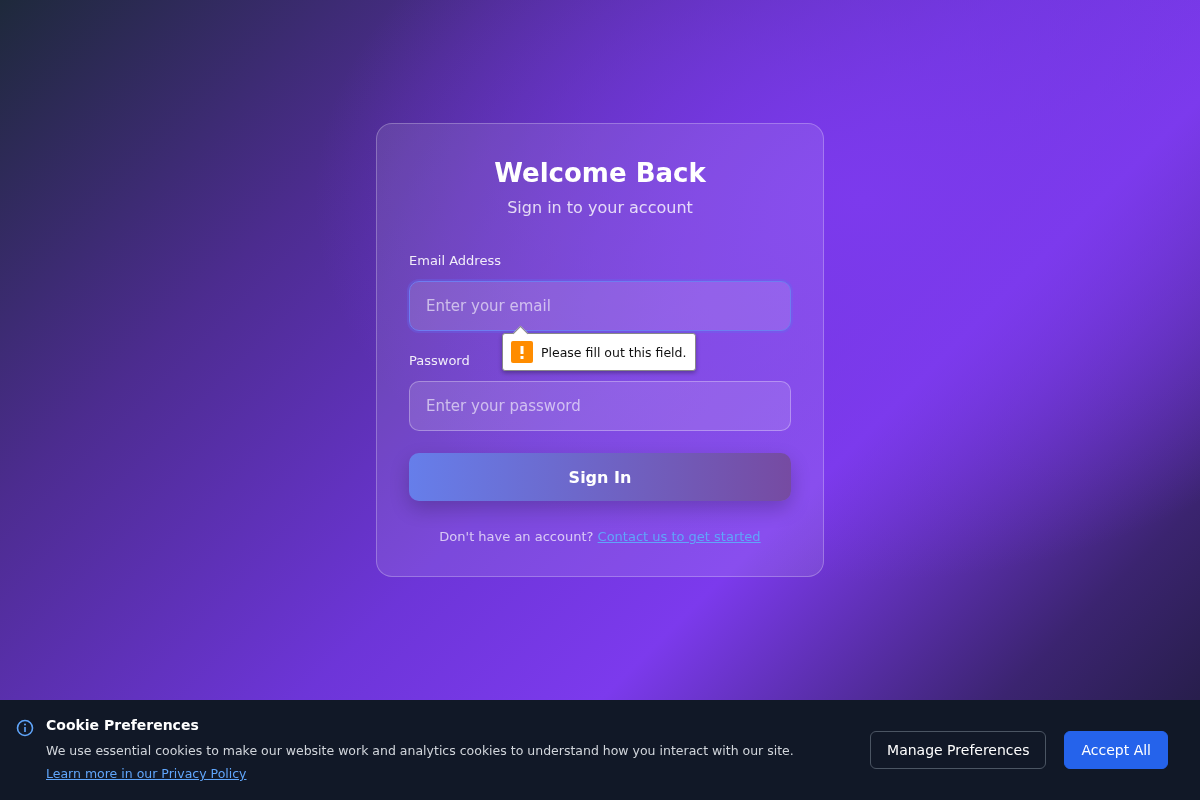 This screenshot has height=800, width=1200. I want to click on sign-in-button: Sign In, so click(600, 477).